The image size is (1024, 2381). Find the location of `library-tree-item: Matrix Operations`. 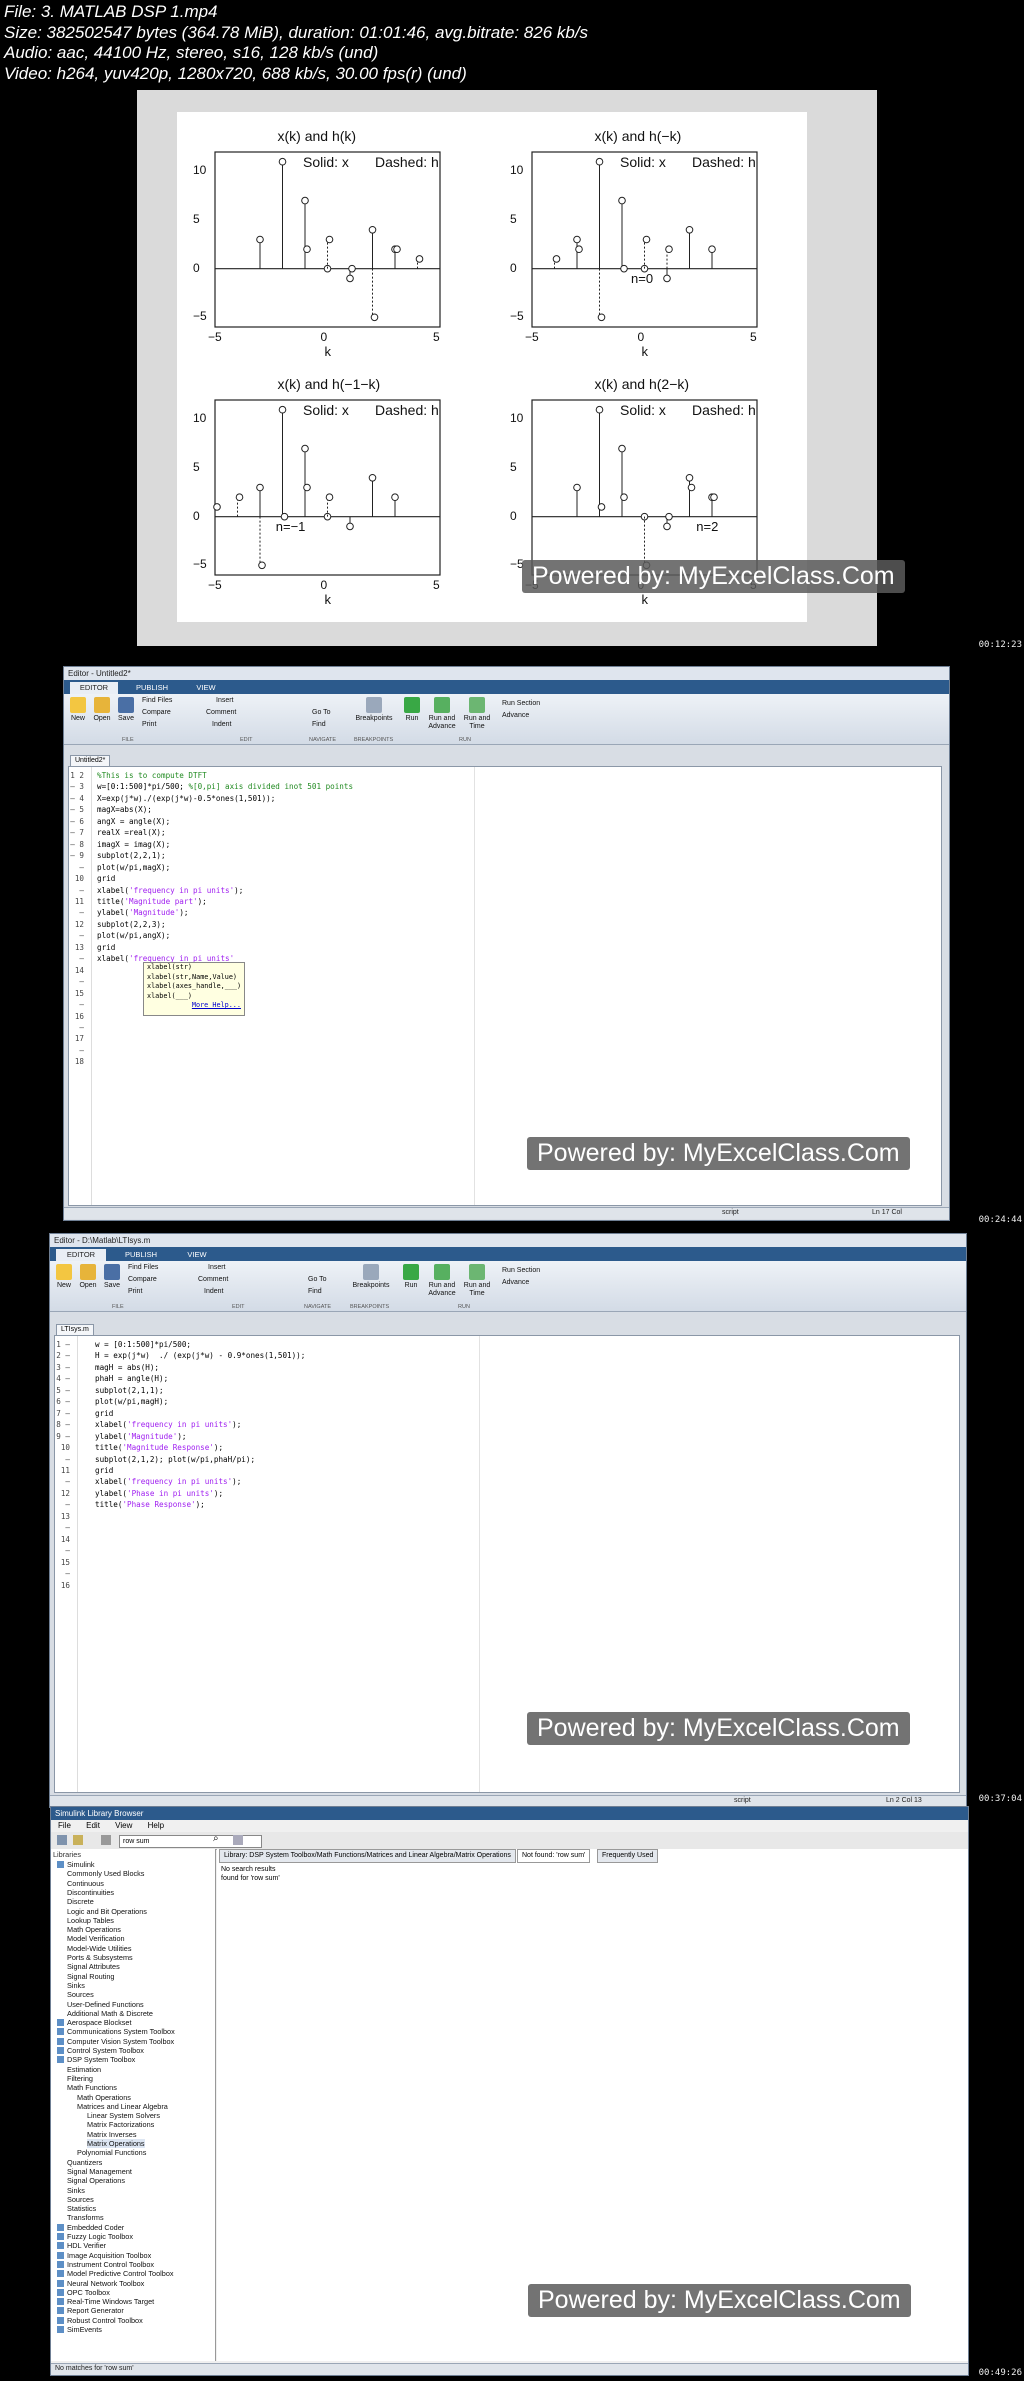

library-tree-item: Matrix Operations is located at coordinates (116, 2144).